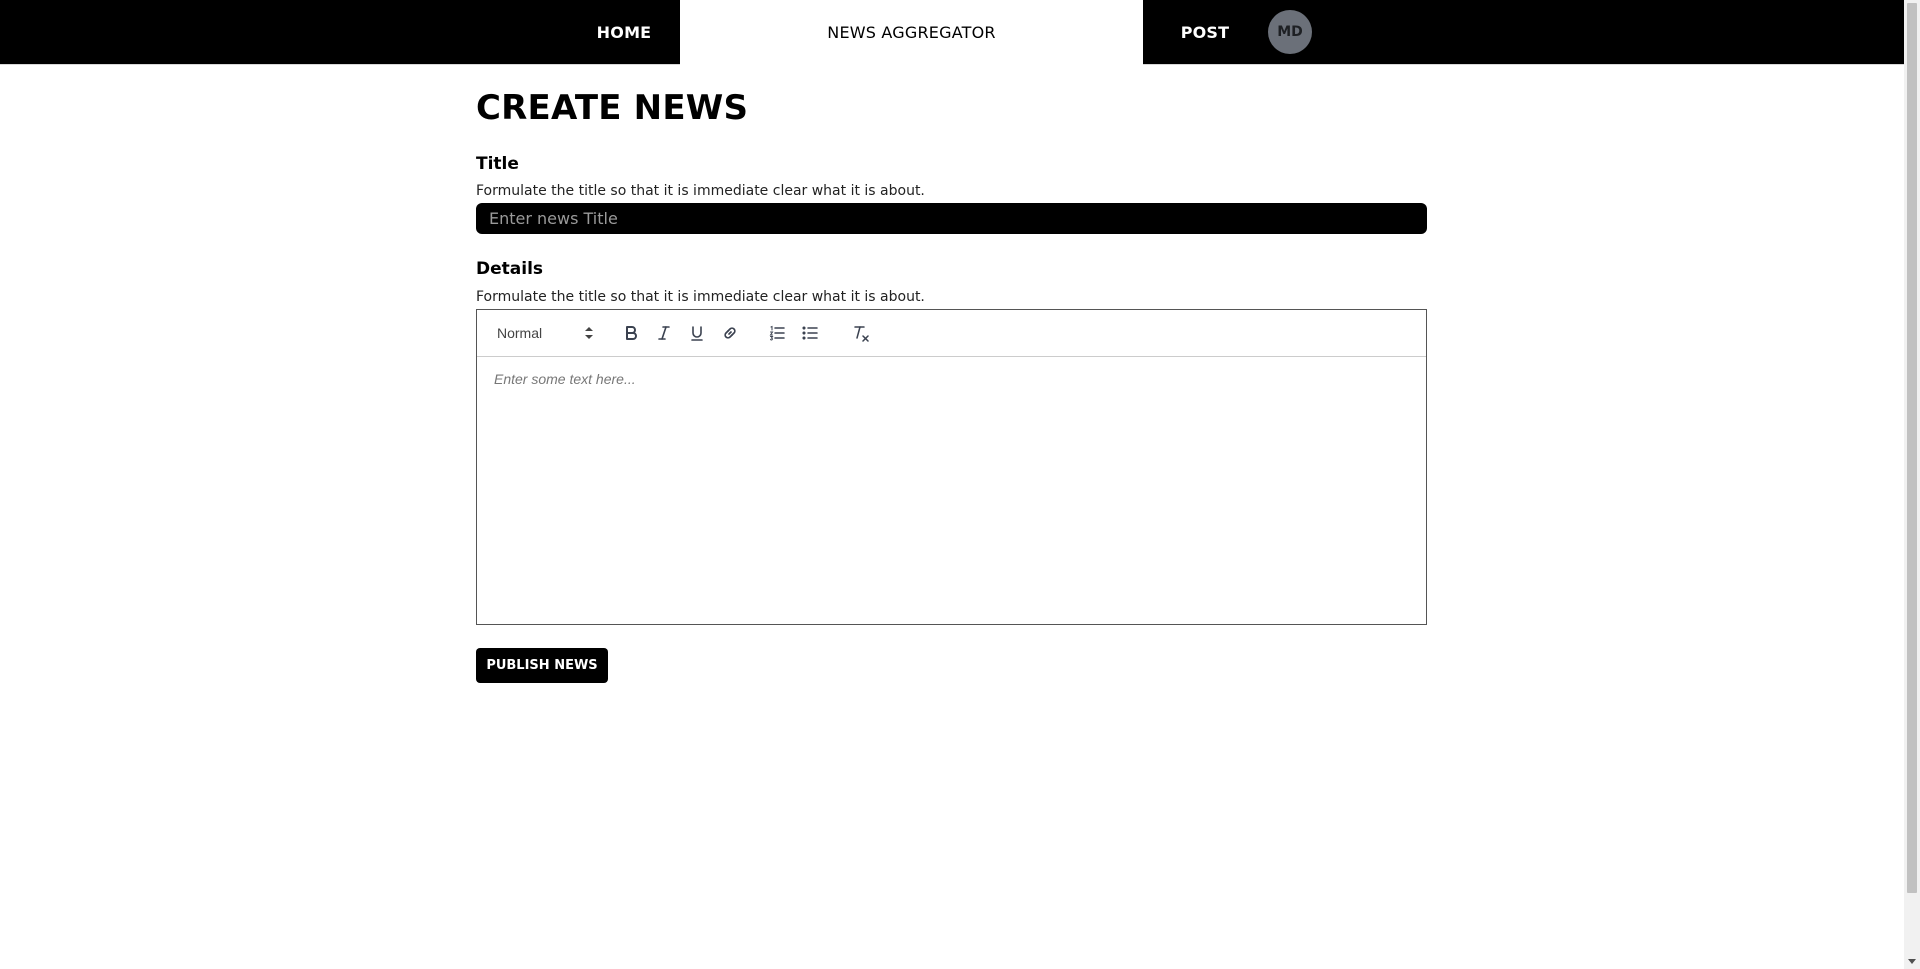  What do you see at coordinates (1205, 32) in the screenshot?
I see `nav-post-link: POST` at bounding box center [1205, 32].